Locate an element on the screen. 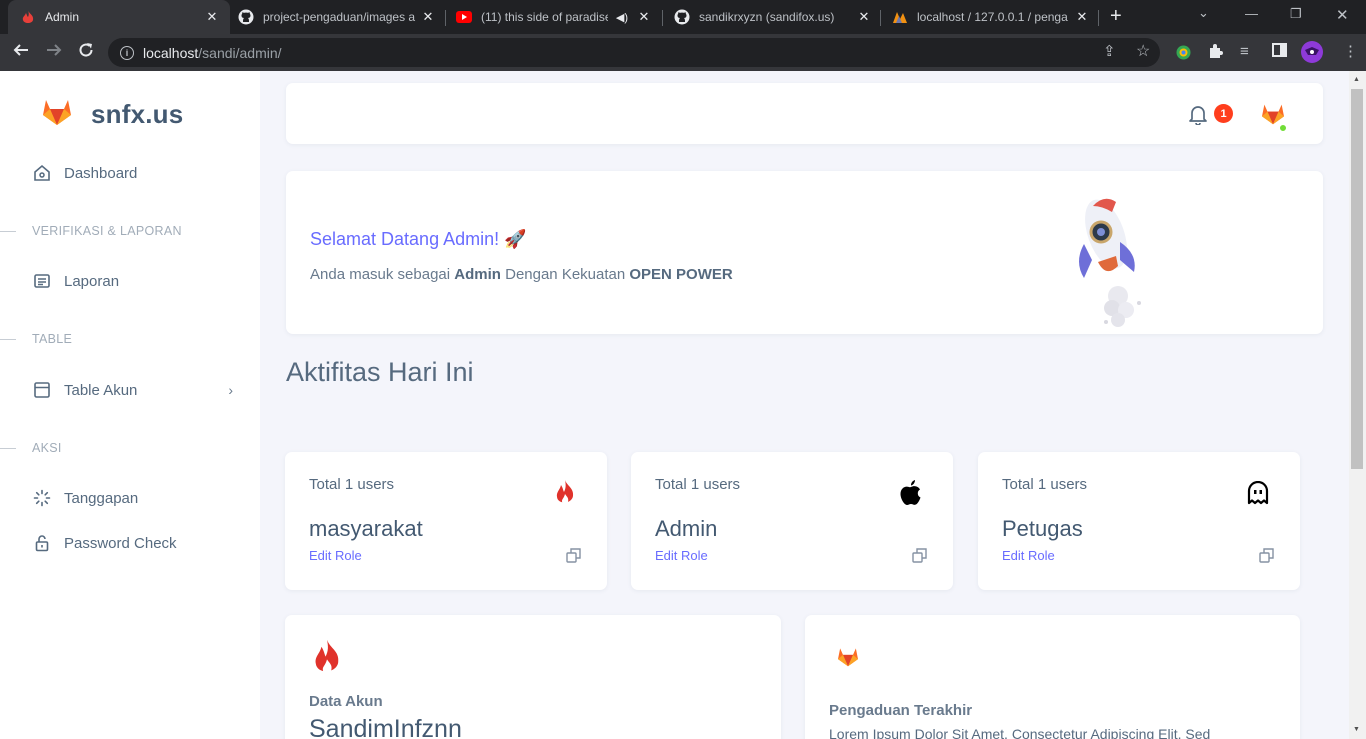 The height and width of the screenshot is (739, 1366). browser-menu-icon: ⋮ is located at coordinates (1350, 52).